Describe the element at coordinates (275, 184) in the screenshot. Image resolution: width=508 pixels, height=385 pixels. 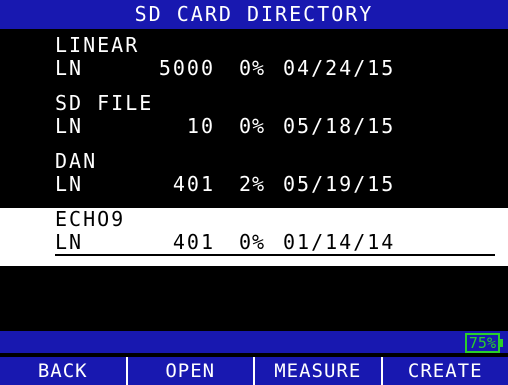
I see `file-details: LN 401 2% 05/19/15` at that location.